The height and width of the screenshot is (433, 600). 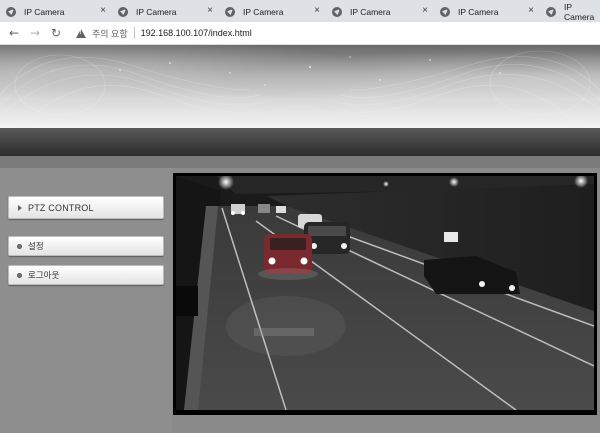 What do you see at coordinates (35, 33) in the screenshot?
I see `forward-arrow-icon: →` at bounding box center [35, 33].